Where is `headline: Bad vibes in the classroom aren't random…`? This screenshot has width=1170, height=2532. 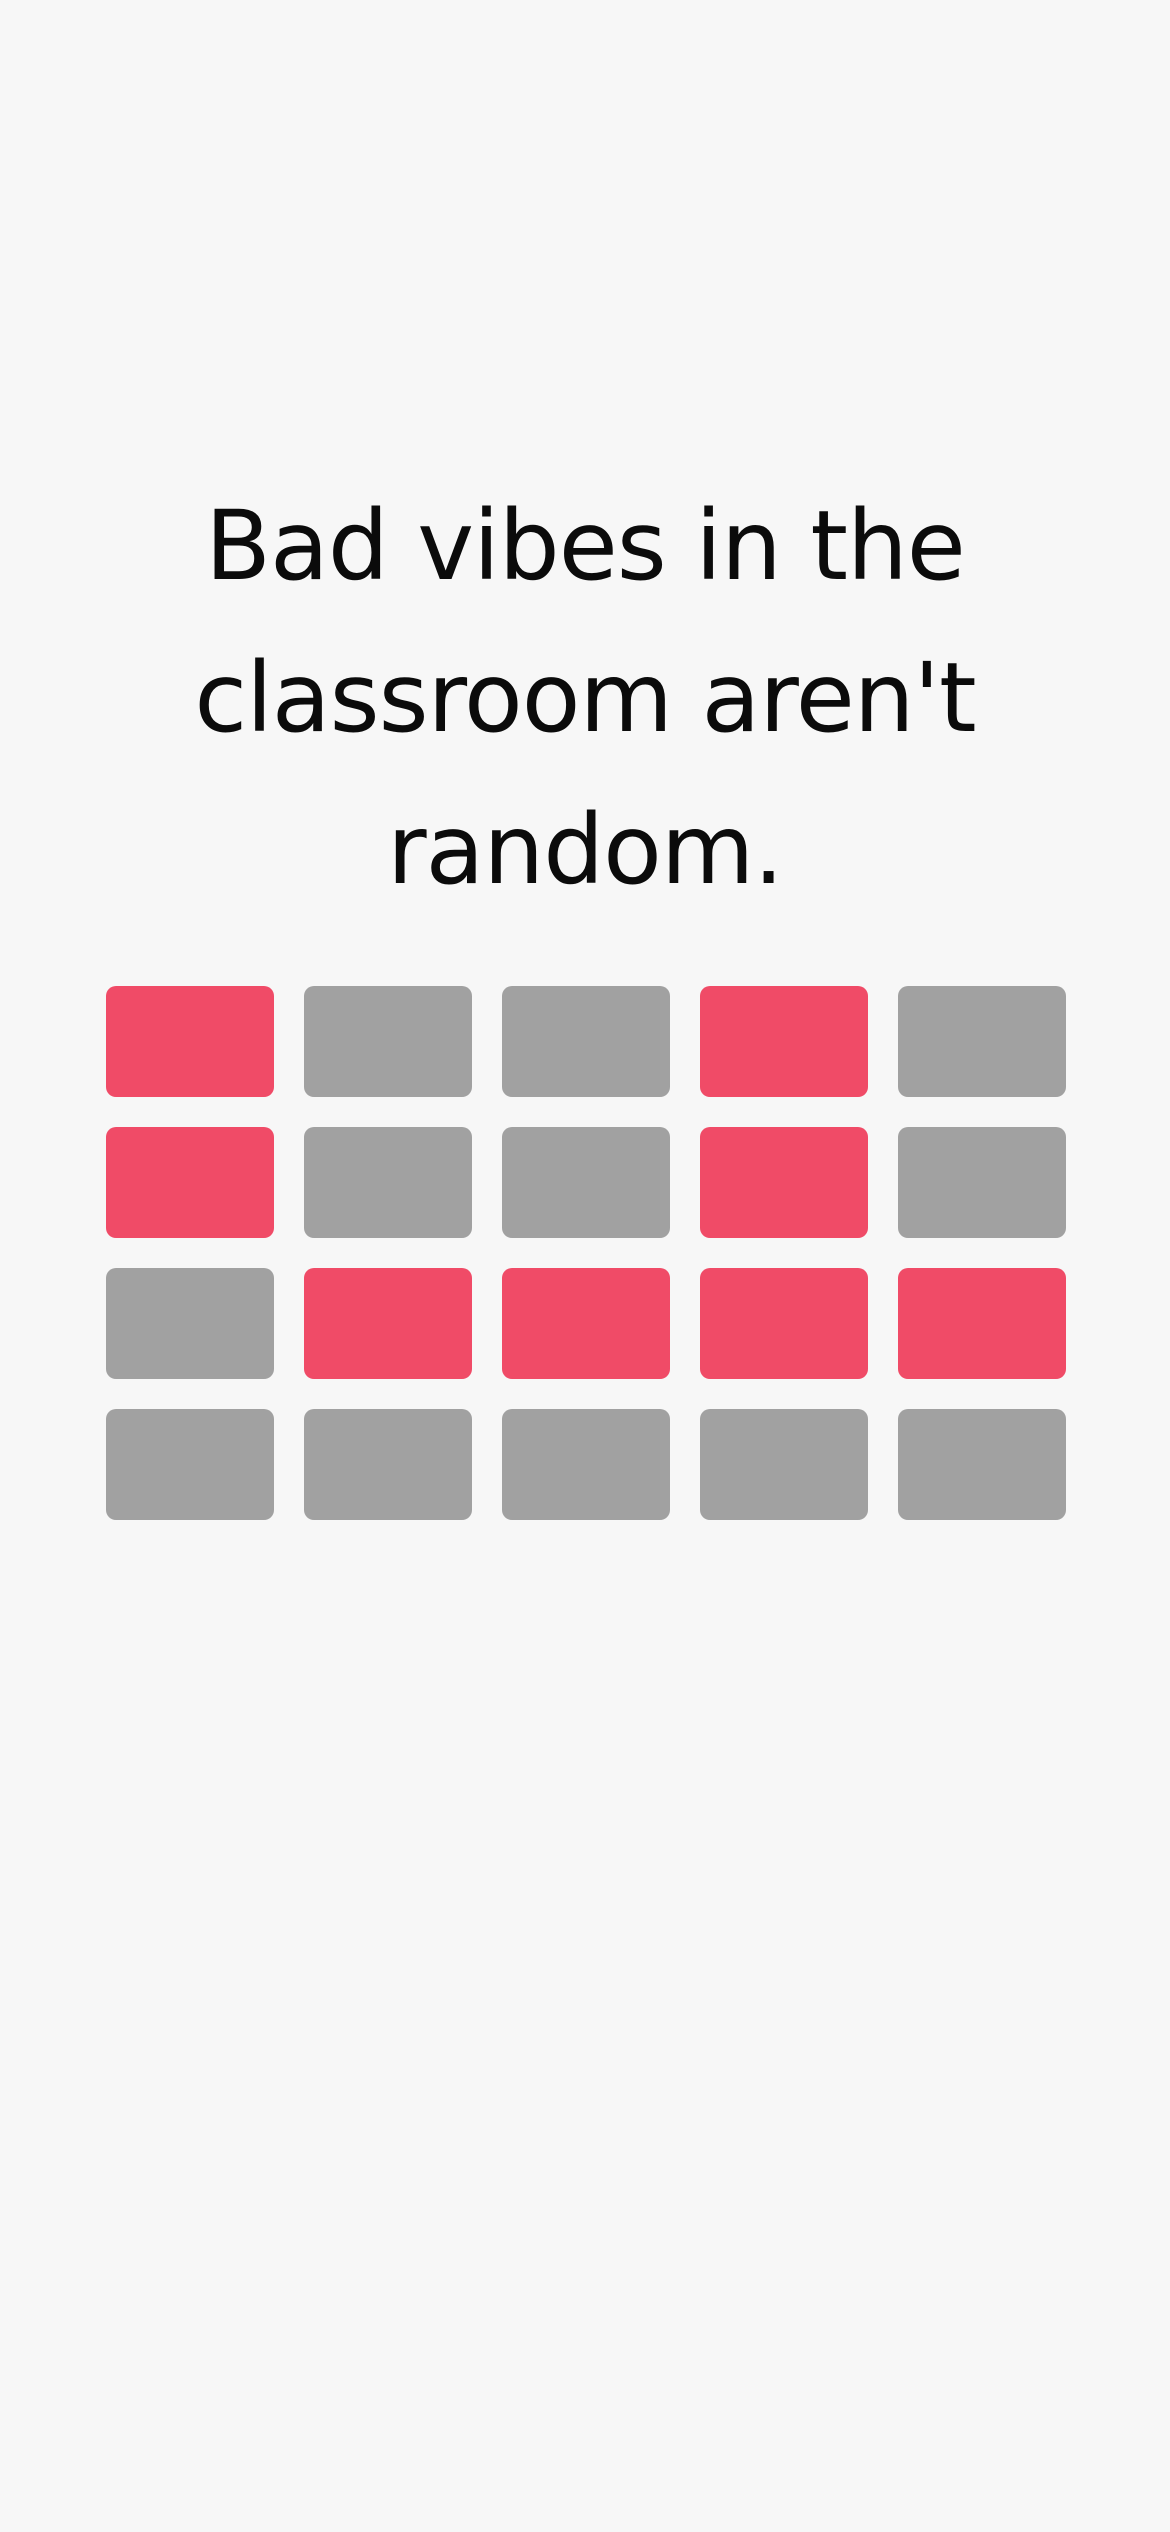
headline: Bad vibes in the classroom aren't random… is located at coordinates (585, 698).